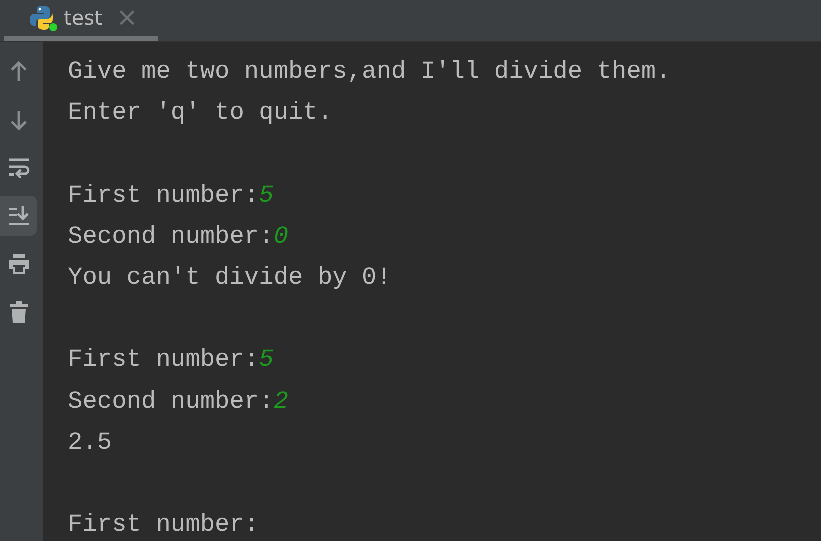  Describe the element at coordinates (281, 402) in the screenshot. I see `user-input-text: 2` at that location.